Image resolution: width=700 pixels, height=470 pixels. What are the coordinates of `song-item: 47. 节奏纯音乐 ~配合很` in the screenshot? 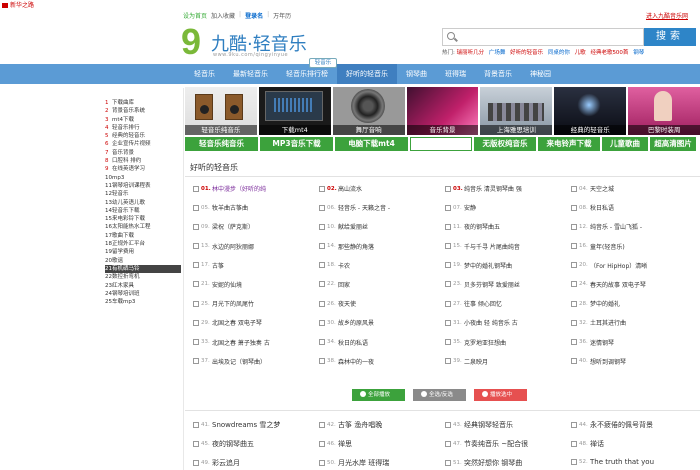 It's located at (508, 444).